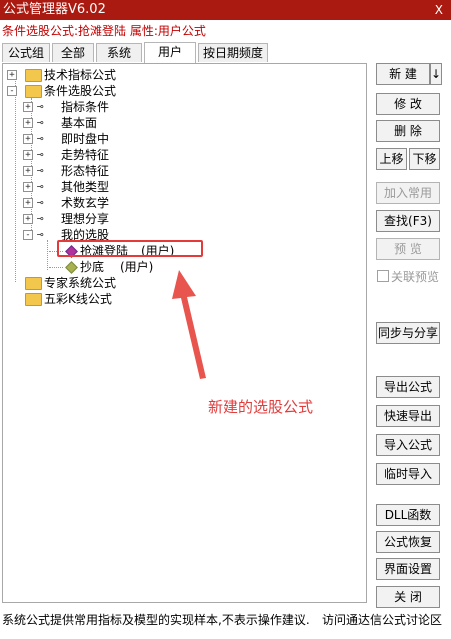  What do you see at coordinates (408, 597) in the screenshot?
I see `close-button: 关 闭` at bounding box center [408, 597].